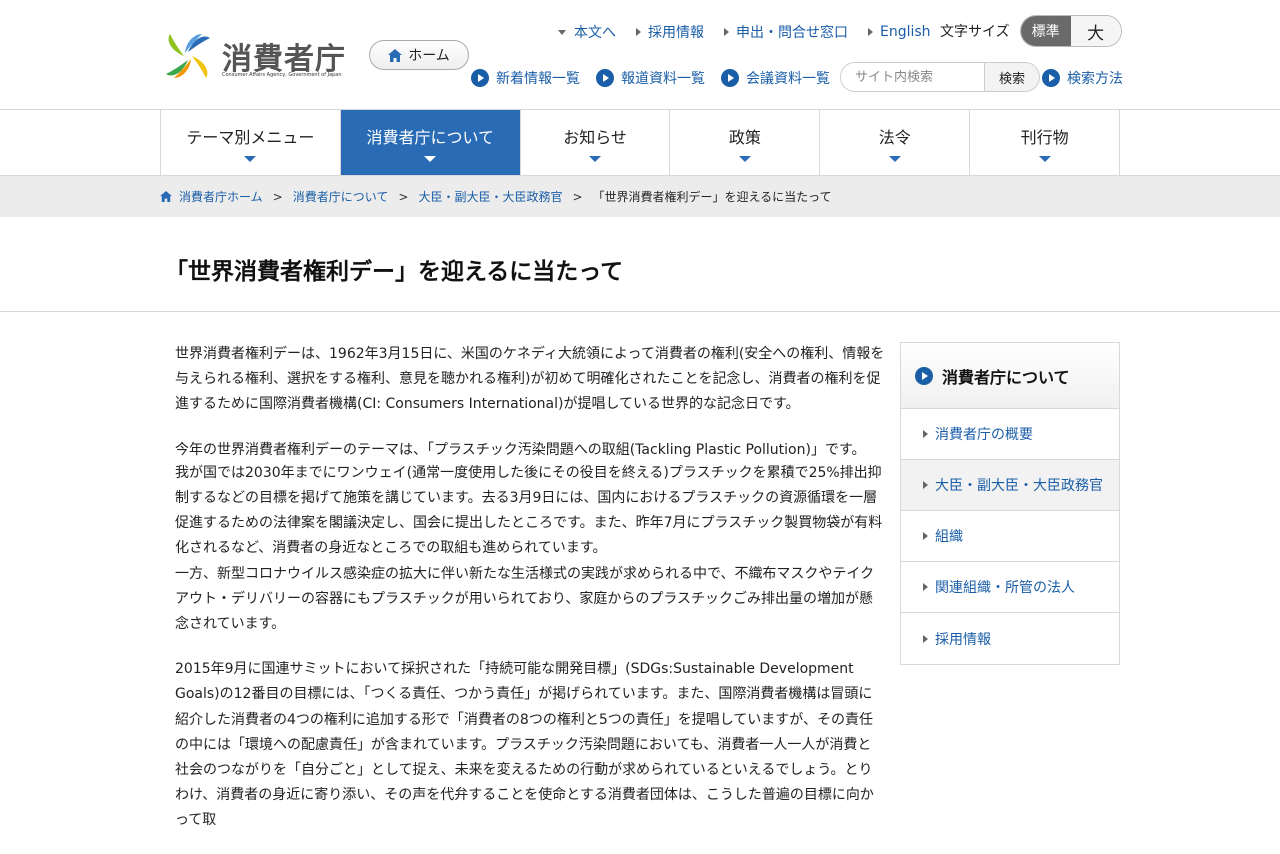  What do you see at coordinates (650, 78) in the screenshot?
I see `press-list-link: 報道資料一覧` at bounding box center [650, 78].